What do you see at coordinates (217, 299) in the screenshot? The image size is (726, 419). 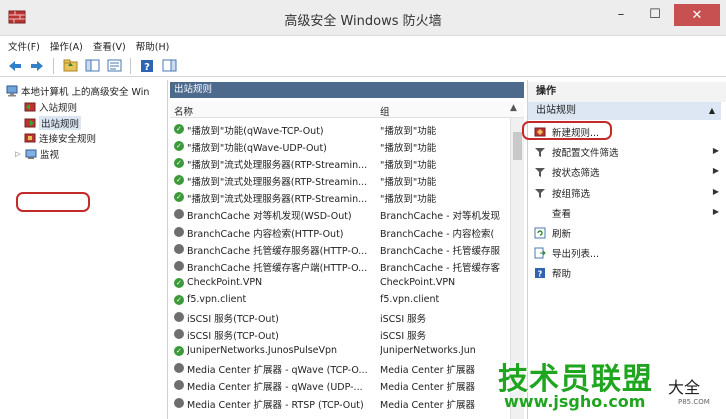 I see `rule-name: f5.vpn.client` at bounding box center [217, 299].